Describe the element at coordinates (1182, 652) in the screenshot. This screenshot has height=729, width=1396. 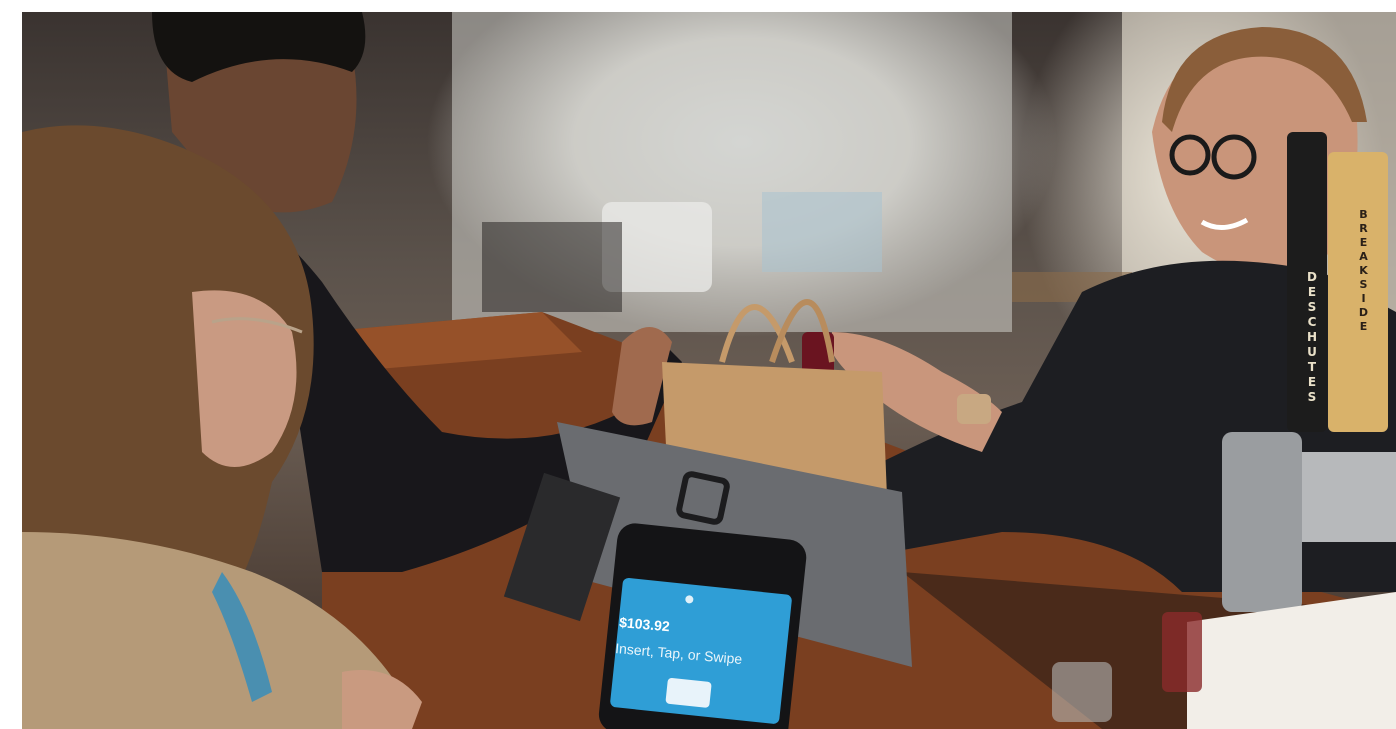
I see `red-drink-glass` at that location.